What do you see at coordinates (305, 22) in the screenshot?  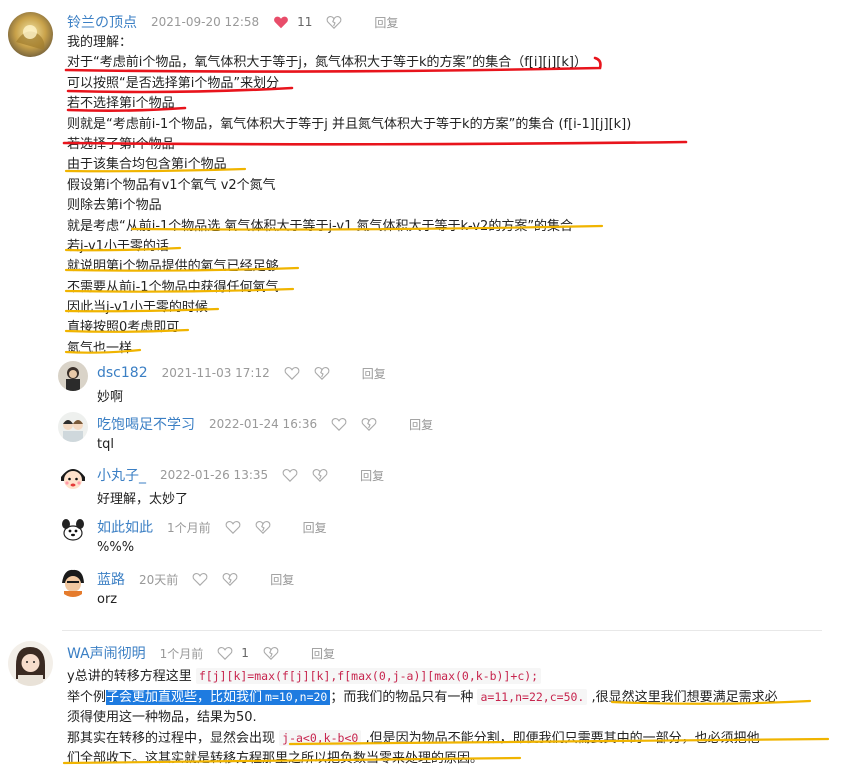 I see `like-count: 11` at bounding box center [305, 22].